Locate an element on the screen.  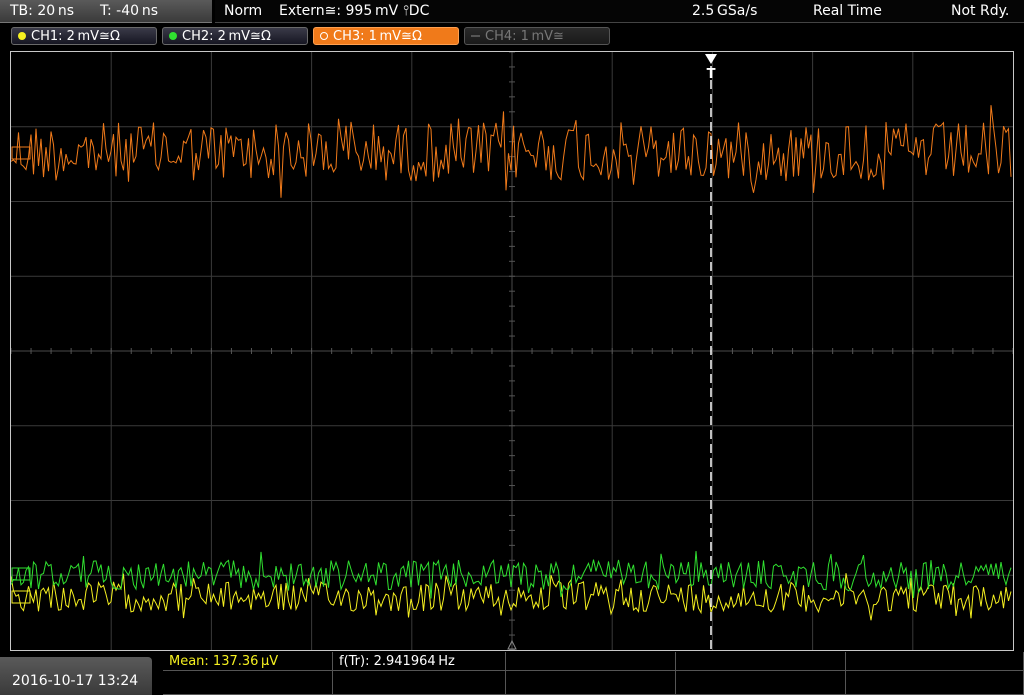
channel-3-button: CH3: 1 mV≅Ω is located at coordinates (386, 36).